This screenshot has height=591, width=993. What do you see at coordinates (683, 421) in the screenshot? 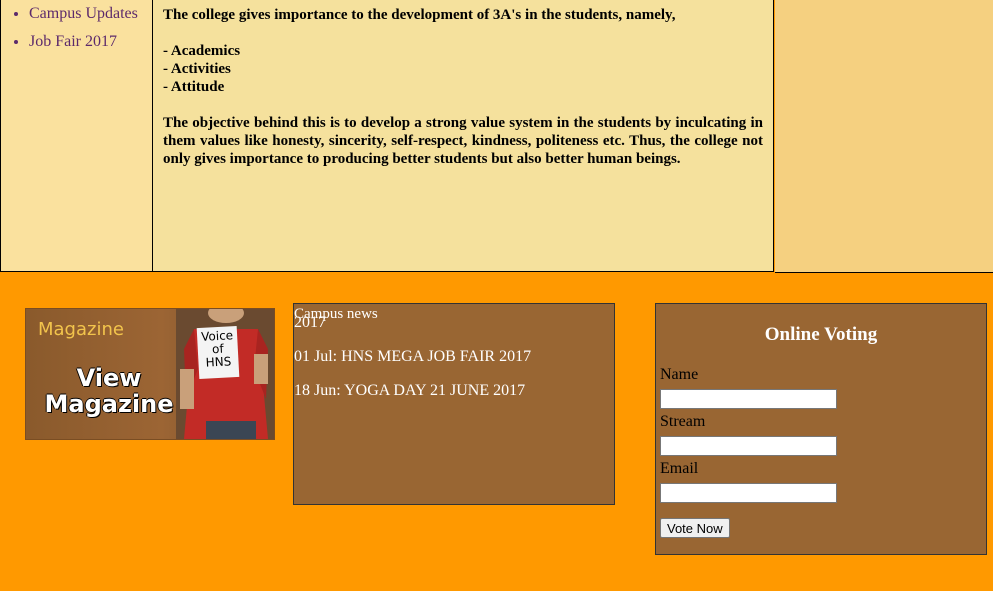
I see `stream-label: Stream` at bounding box center [683, 421].